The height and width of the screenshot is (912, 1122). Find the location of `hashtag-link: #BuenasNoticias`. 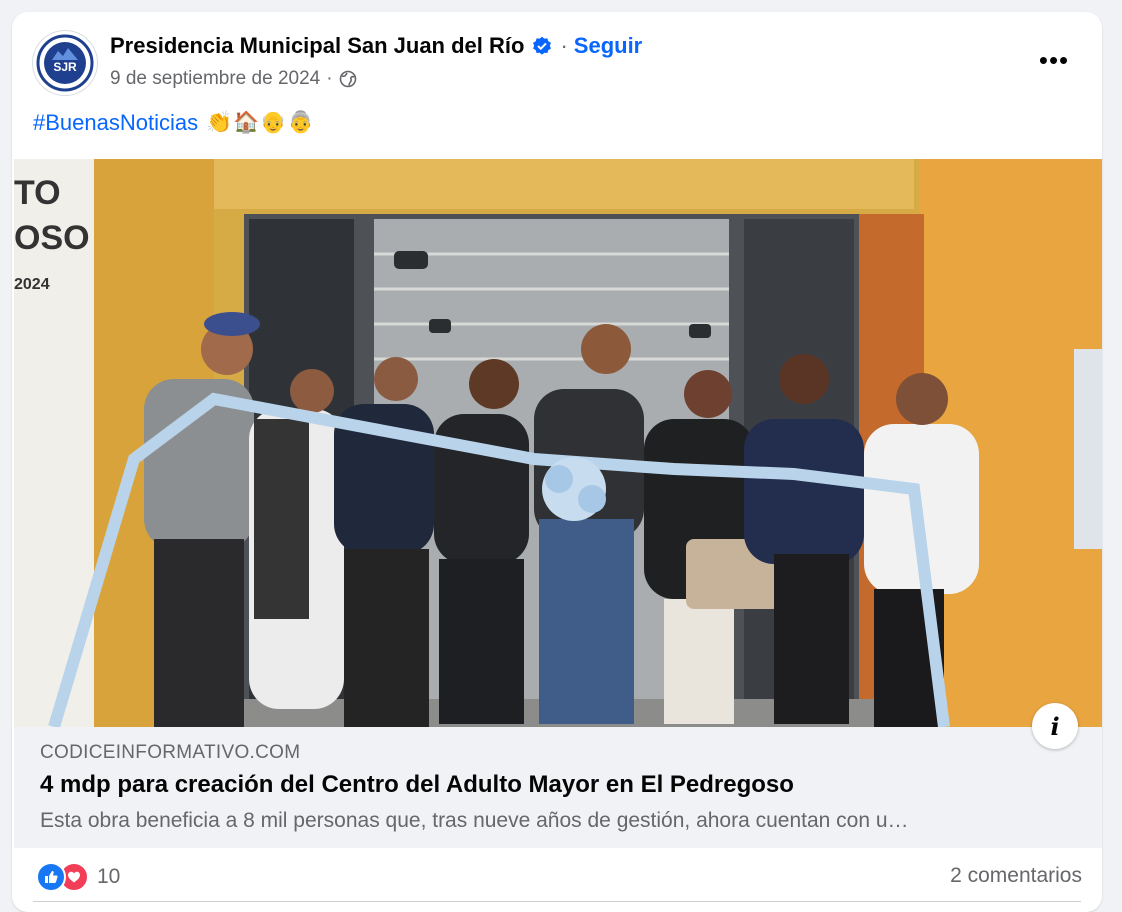

hashtag-link: #BuenasNoticias is located at coordinates (115, 123).